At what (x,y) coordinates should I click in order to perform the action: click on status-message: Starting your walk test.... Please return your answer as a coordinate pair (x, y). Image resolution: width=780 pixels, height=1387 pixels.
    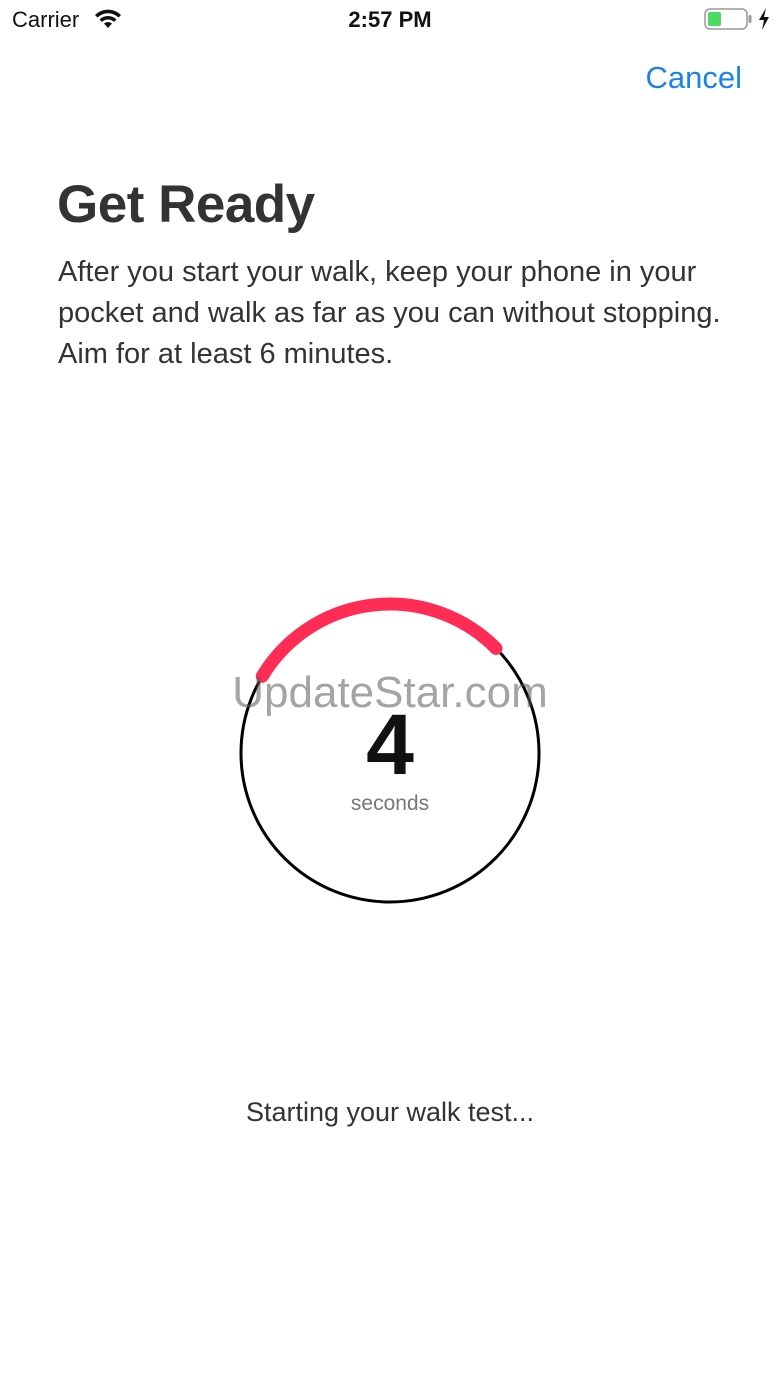
    Looking at the image, I should click on (390, 1112).